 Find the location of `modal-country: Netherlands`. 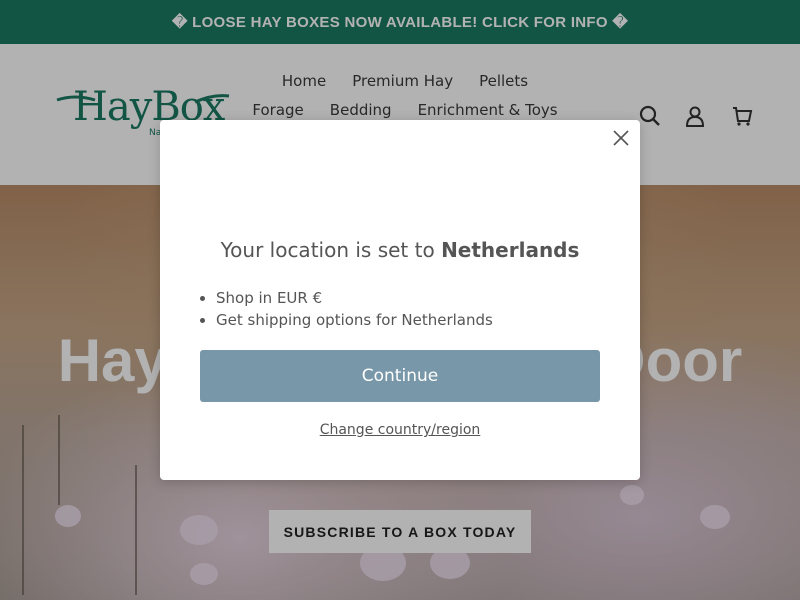

modal-country: Netherlands is located at coordinates (510, 250).